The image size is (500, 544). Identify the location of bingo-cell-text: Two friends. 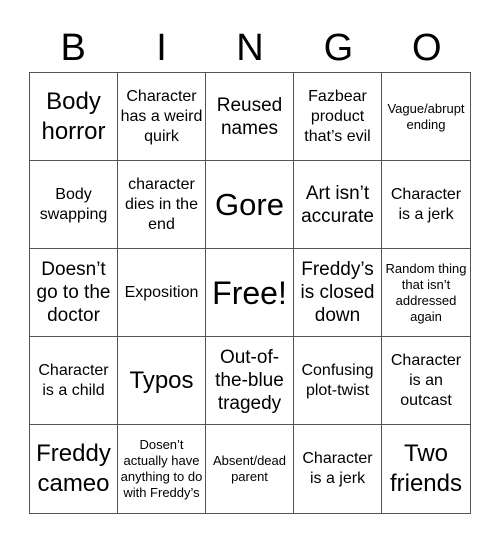
(426, 468).